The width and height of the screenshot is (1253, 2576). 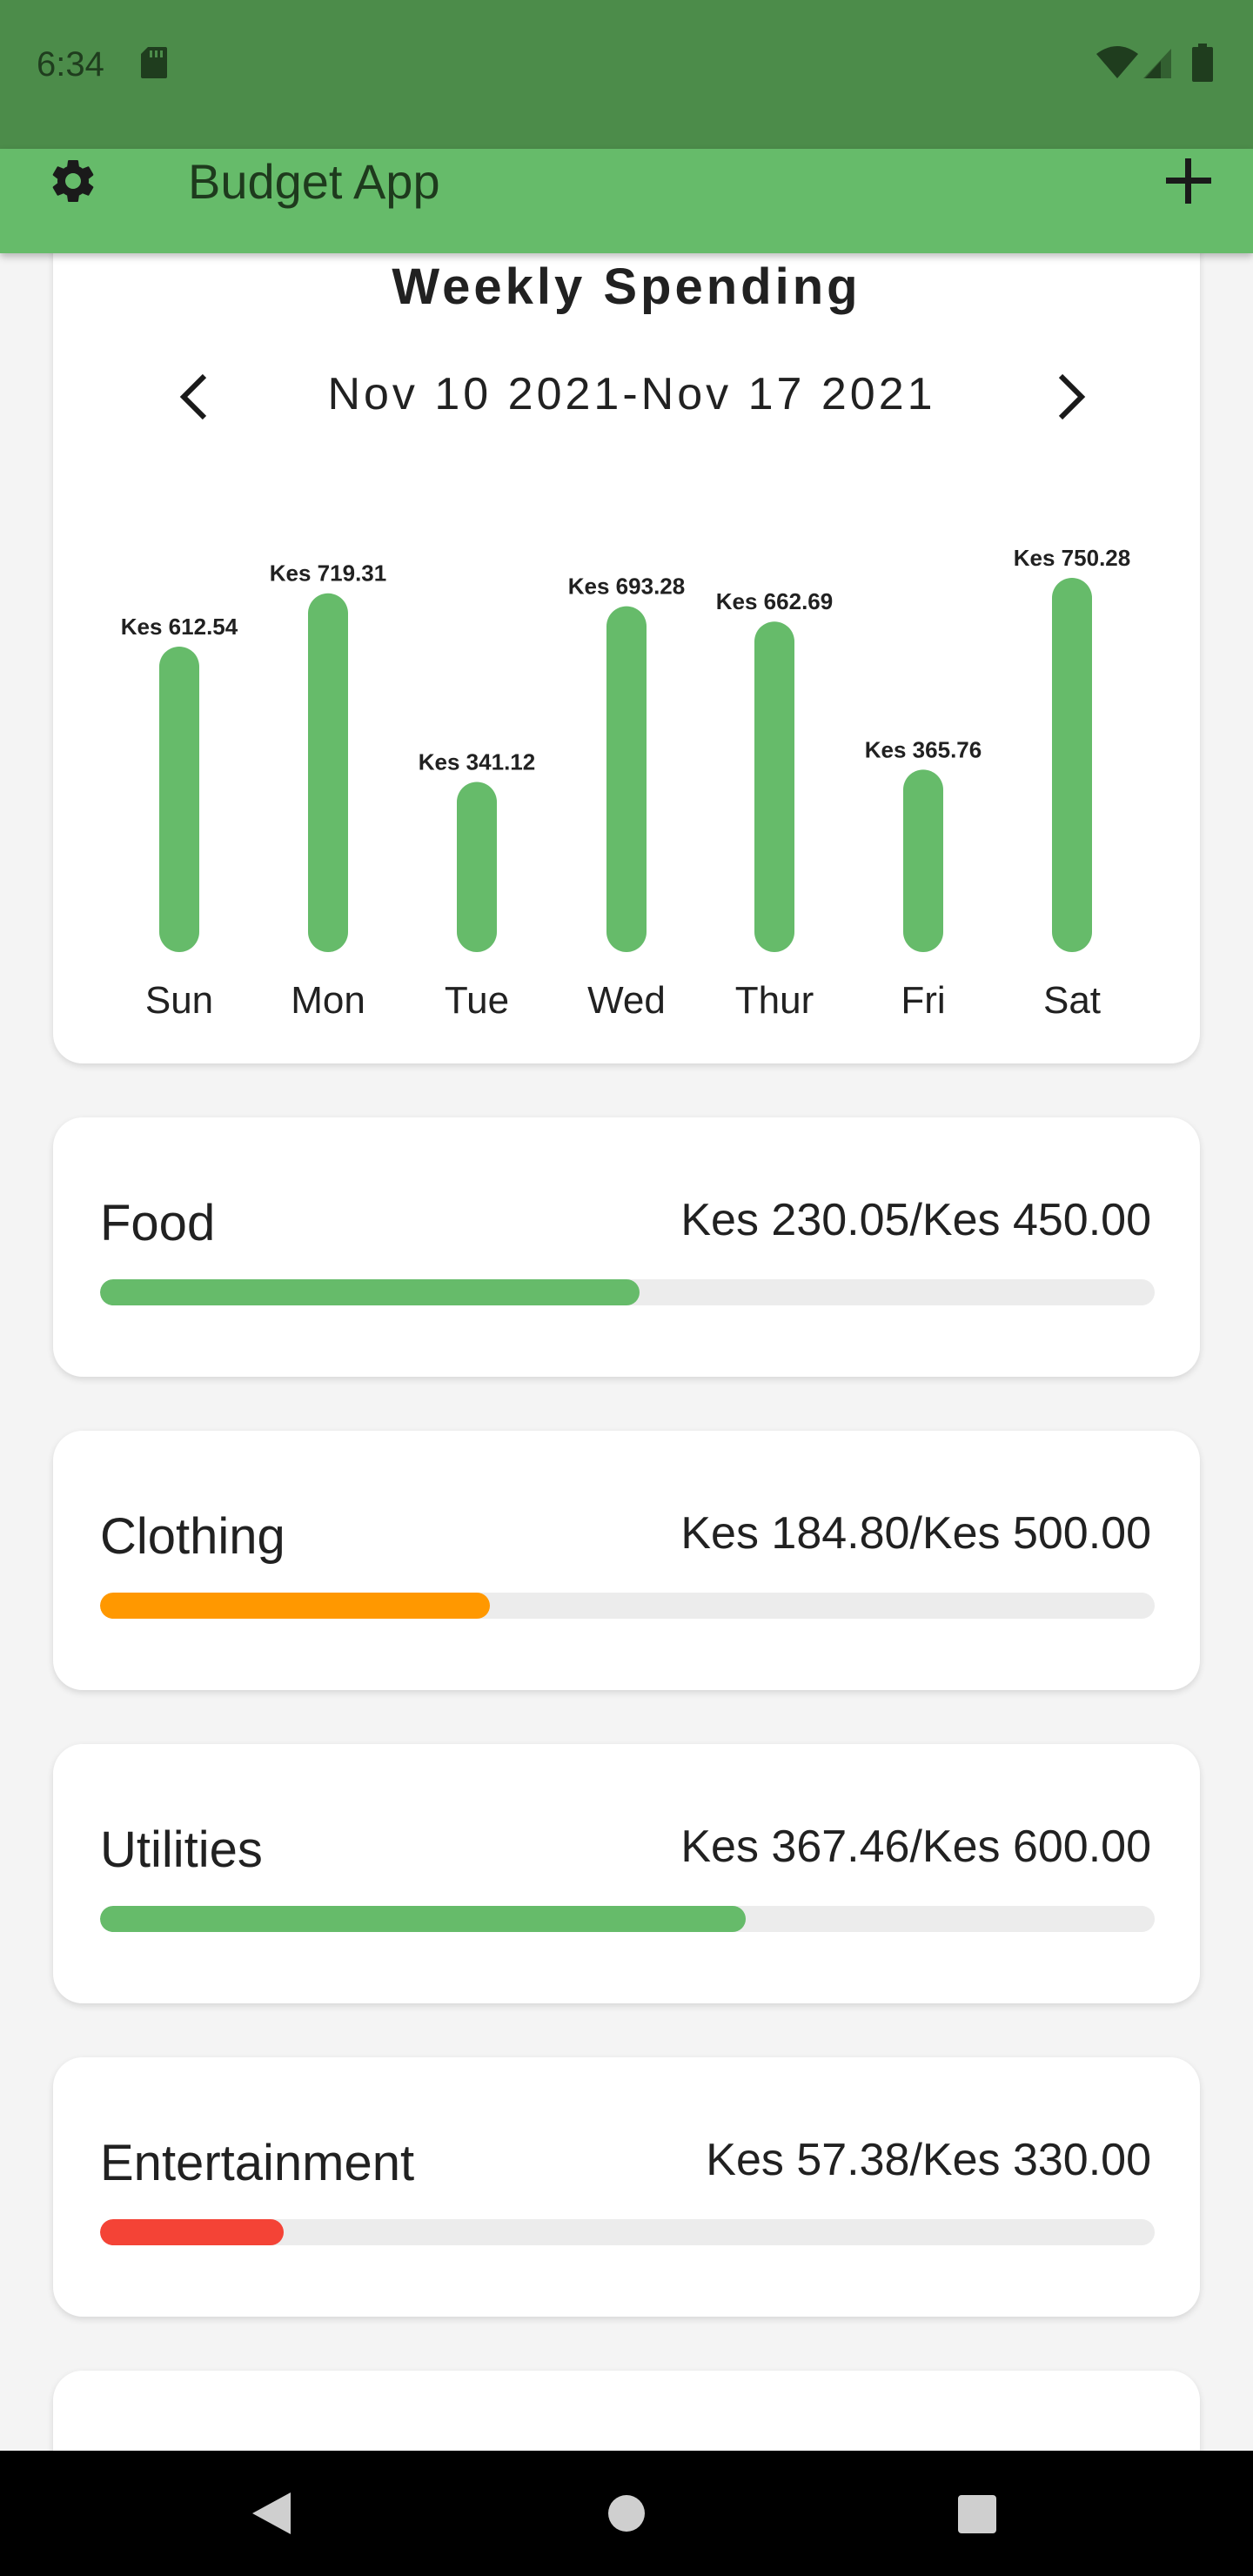 I want to click on bar-value-label: Kes 693.28, so click(x=626, y=587).